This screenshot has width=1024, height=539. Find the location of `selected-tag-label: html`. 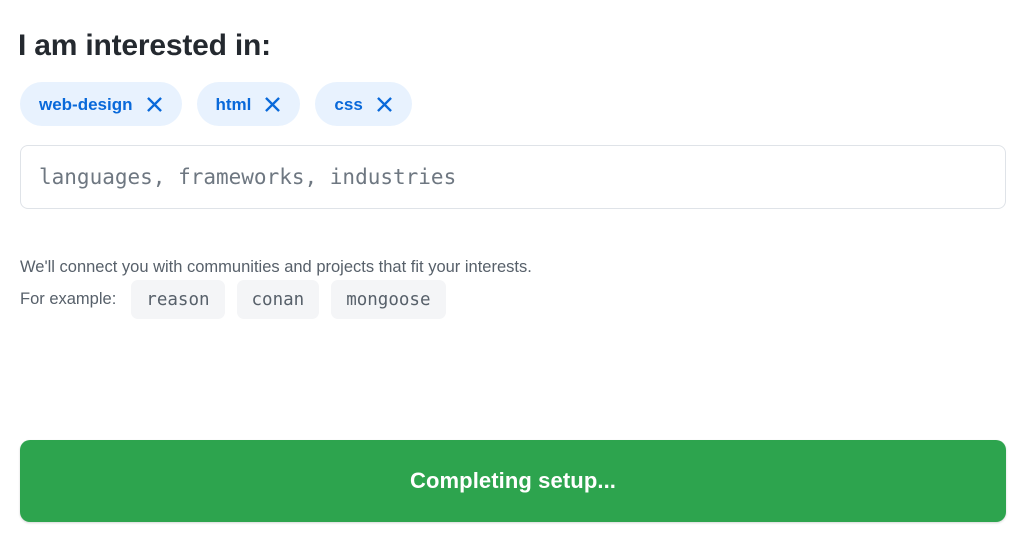

selected-tag-label: html is located at coordinates (233, 104).